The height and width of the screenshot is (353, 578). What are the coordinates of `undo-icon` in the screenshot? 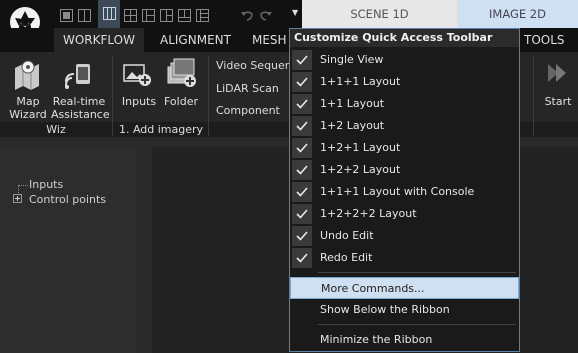 It's located at (246, 14).